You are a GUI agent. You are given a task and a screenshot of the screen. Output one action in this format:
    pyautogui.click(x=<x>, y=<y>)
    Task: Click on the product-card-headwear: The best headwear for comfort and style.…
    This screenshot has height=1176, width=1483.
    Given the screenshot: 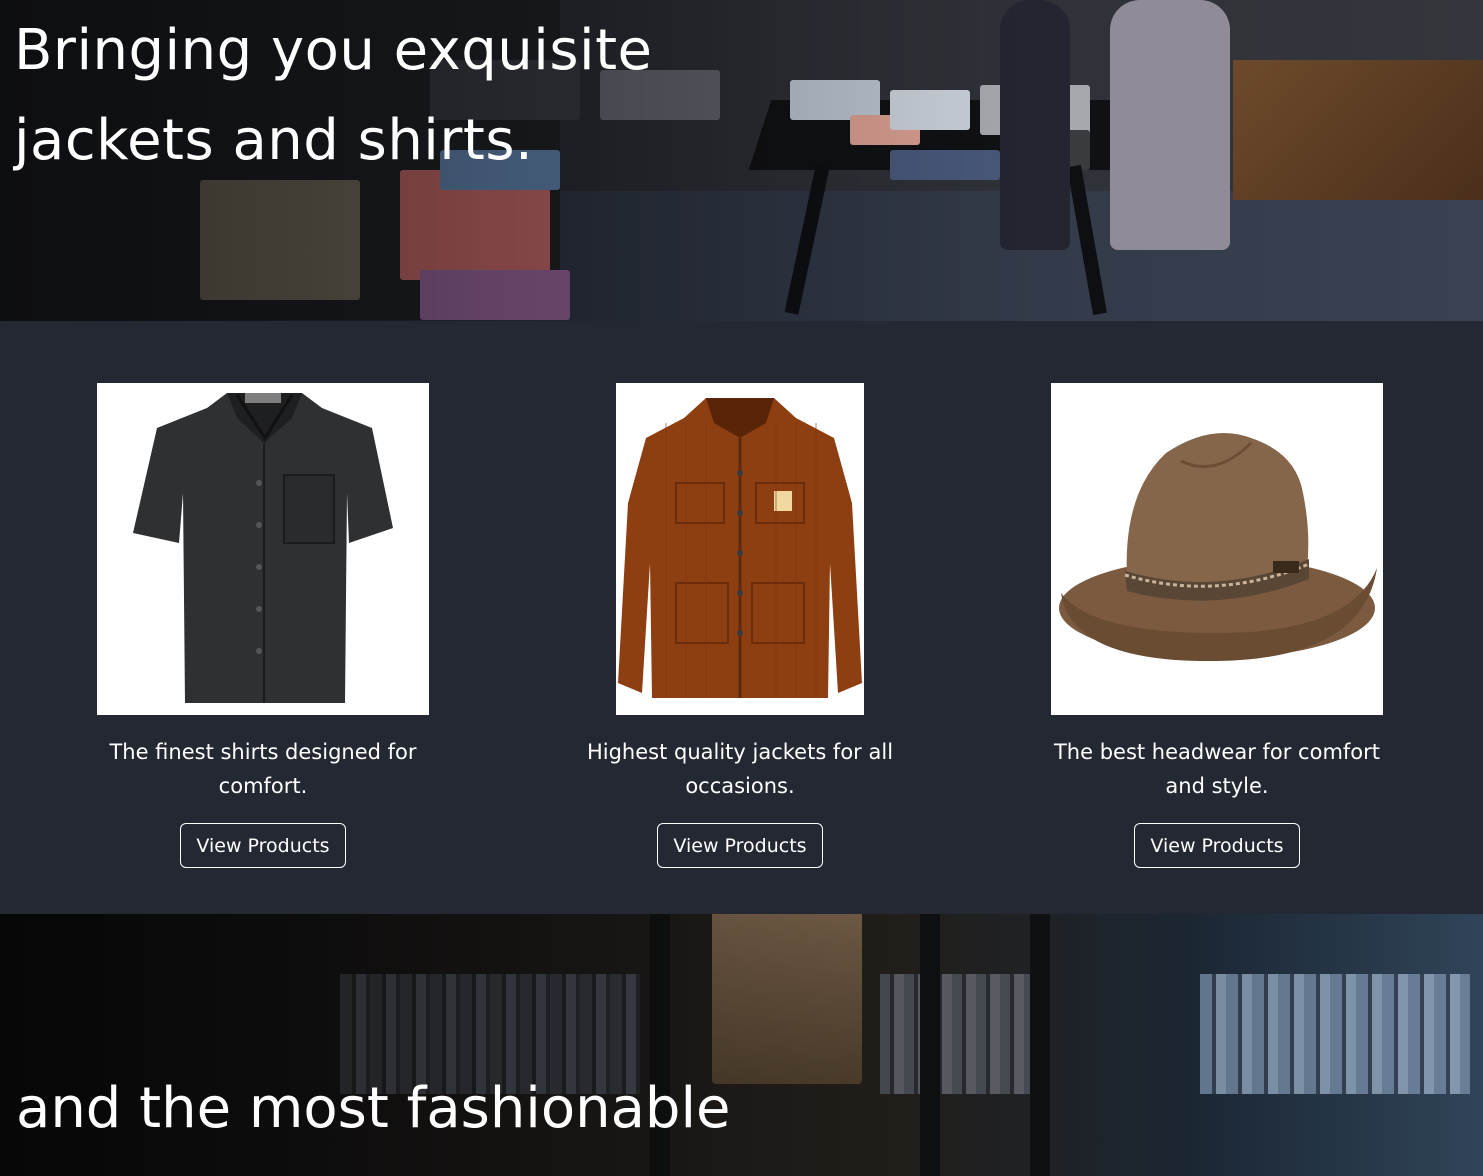 What is the action you would take?
    pyautogui.click(x=1217, y=625)
    